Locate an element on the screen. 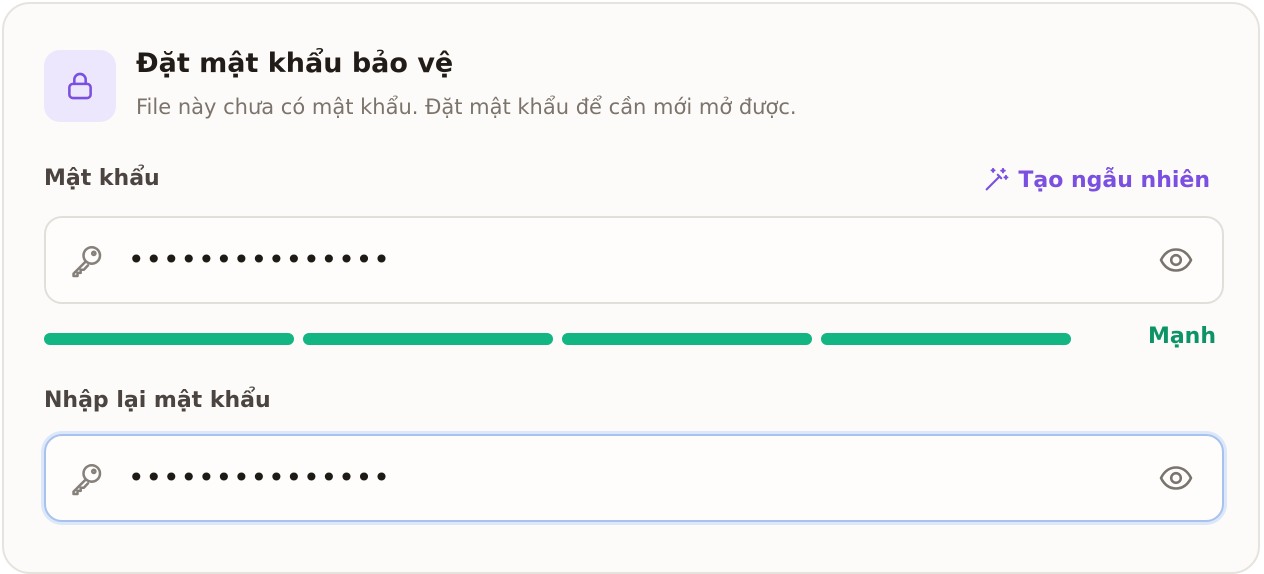 The width and height of the screenshot is (1264, 574). lock-icon-box is located at coordinates (80, 86).